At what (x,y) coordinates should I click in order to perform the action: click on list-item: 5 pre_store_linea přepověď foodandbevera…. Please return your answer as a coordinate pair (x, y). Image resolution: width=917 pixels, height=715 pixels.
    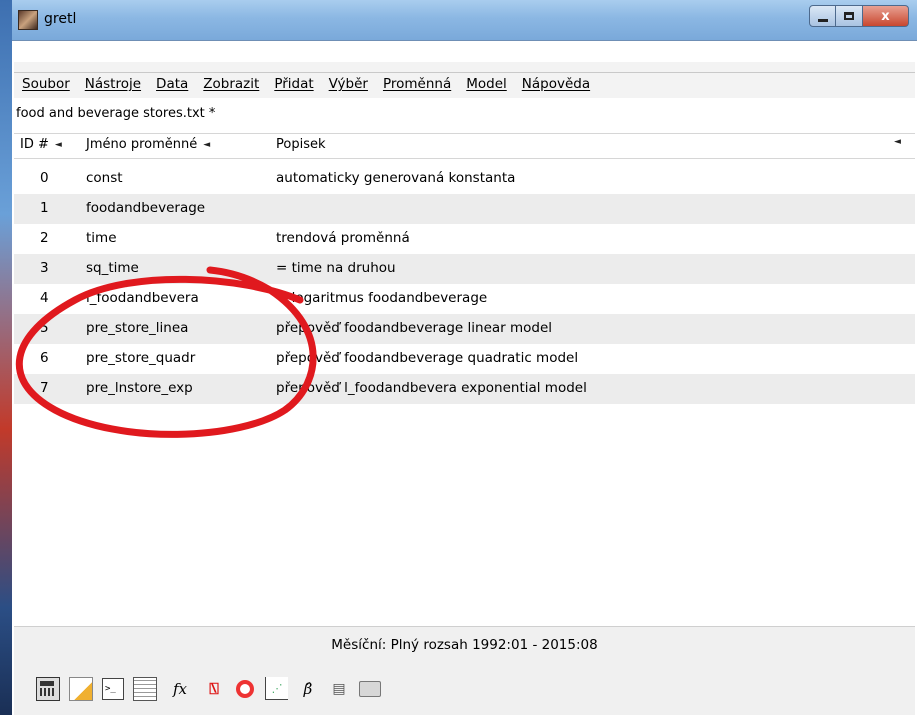
    Looking at the image, I should click on (464, 329).